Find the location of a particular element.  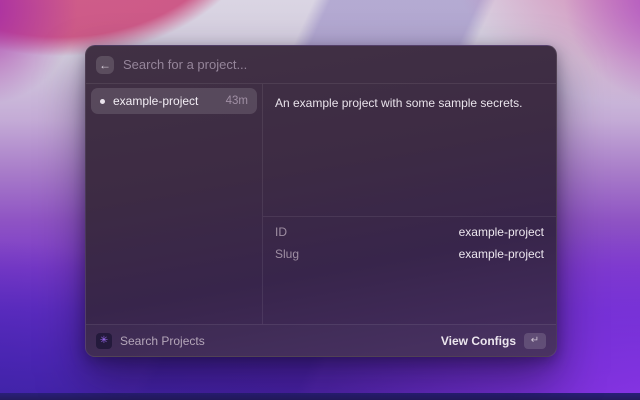

search-input is located at coordinates (334, 64).